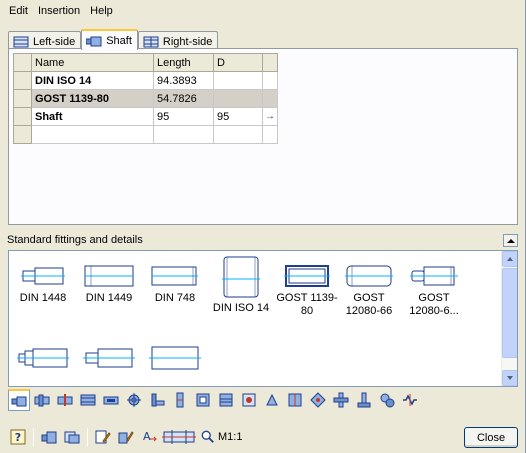 This screenshot has width=526, height=453. Describe the element at coordinates (109, 298) in the screenshot. I see `fitting-label: DIN 1449` at that location.